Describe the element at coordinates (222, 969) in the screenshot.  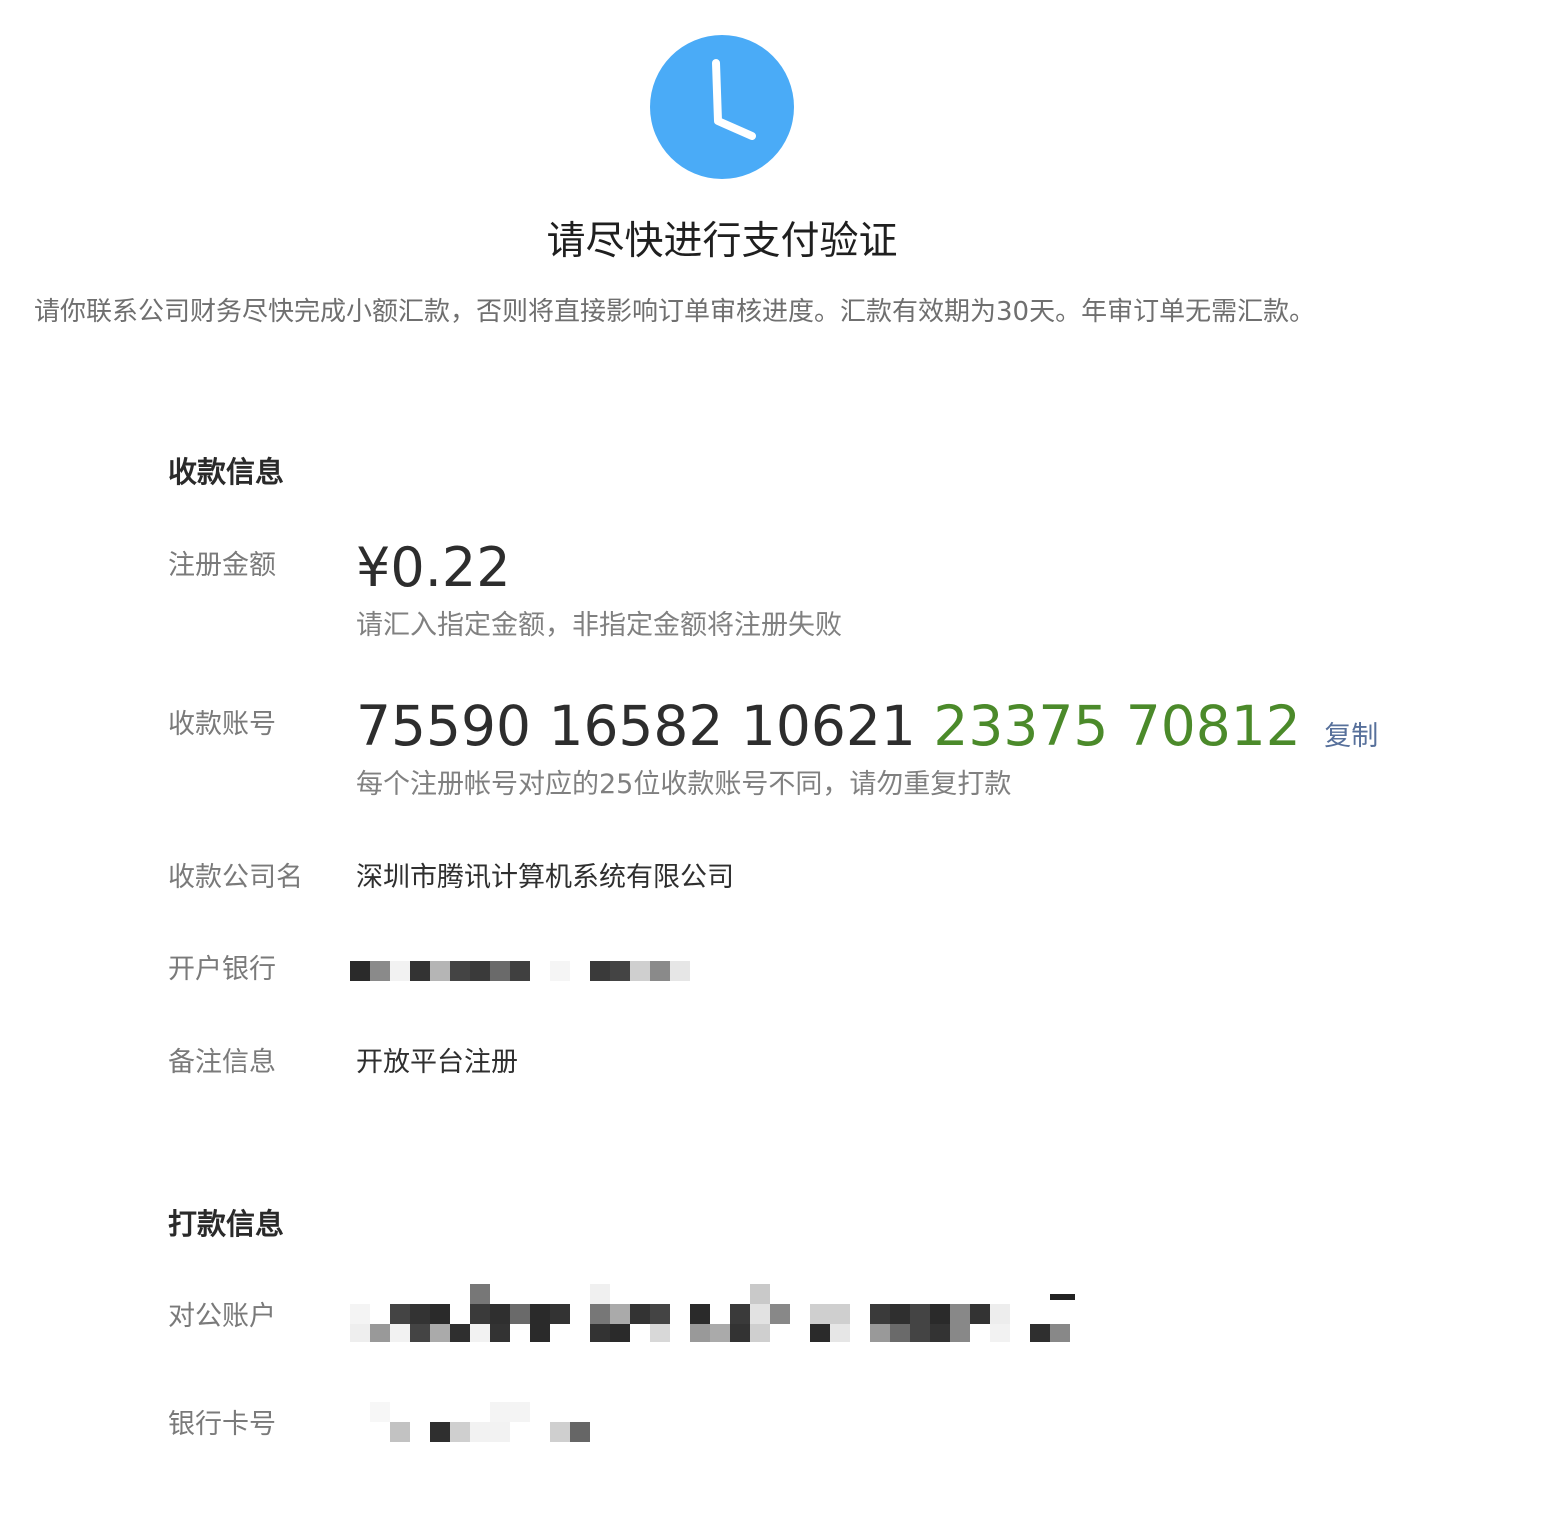
I see `bank-label: 开户银行` at that location.